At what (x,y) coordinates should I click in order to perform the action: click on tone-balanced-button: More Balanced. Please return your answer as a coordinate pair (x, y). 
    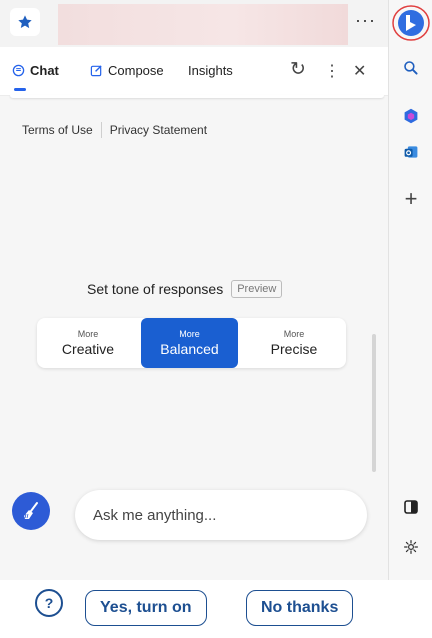
    Looking at the image, I should click on (189, 343).